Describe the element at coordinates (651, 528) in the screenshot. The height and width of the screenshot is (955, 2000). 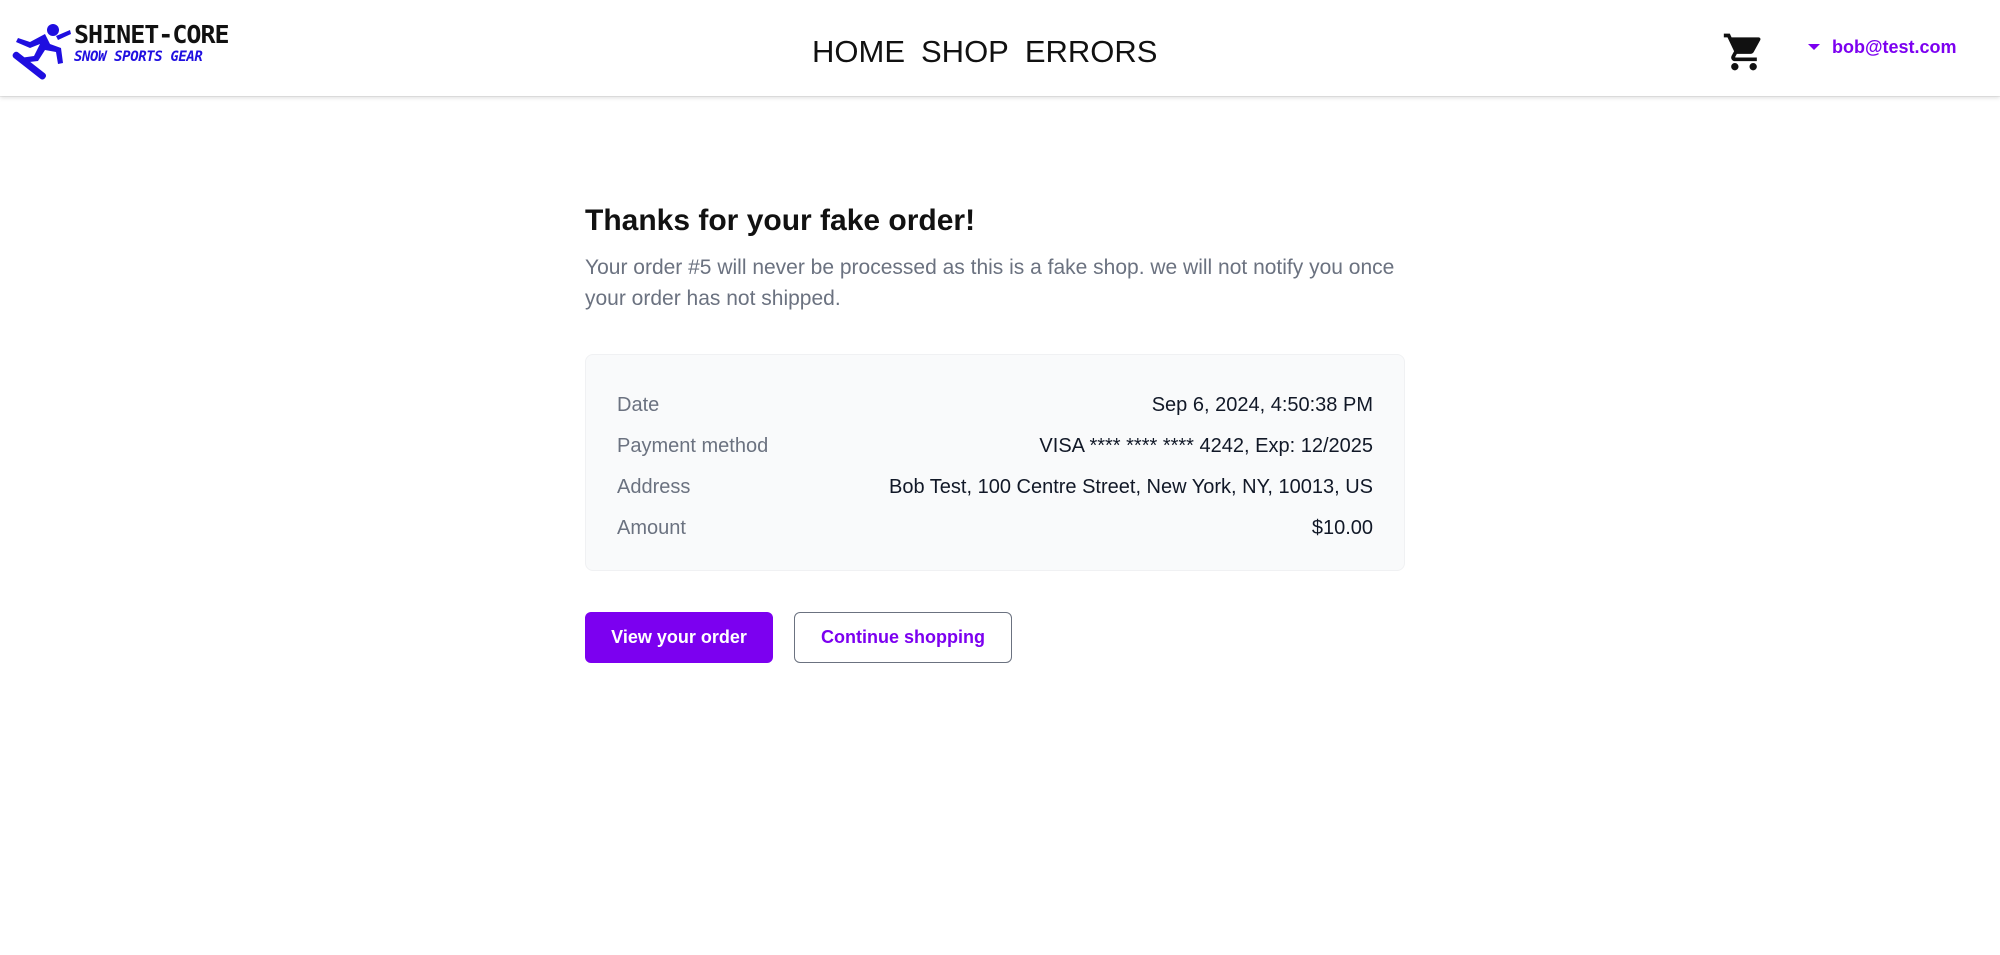
I see `summary-label: Amount` at that location.